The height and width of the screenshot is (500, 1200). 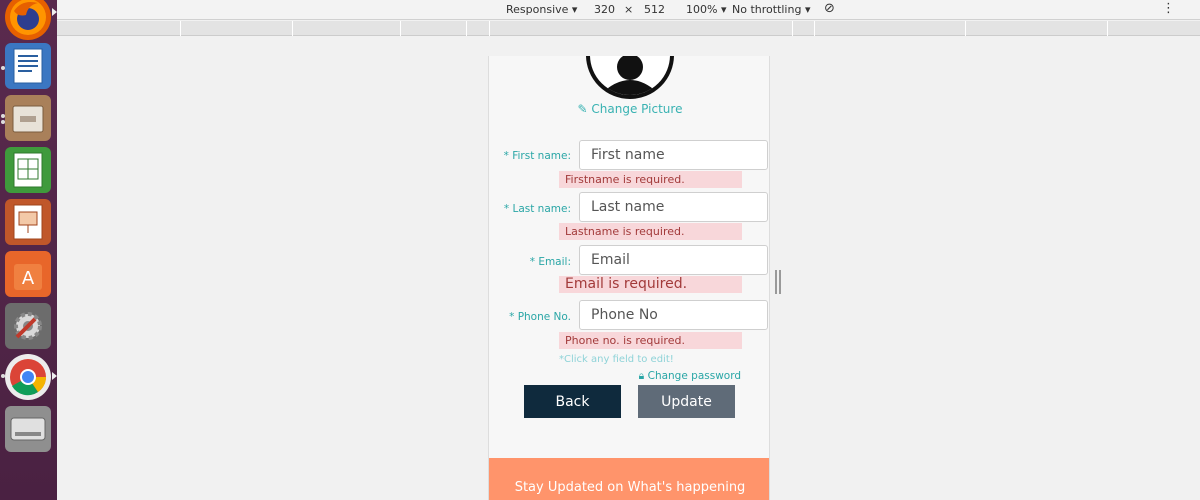 I want to click on libreoffice-impress-icon, so click(x=28, y=222).